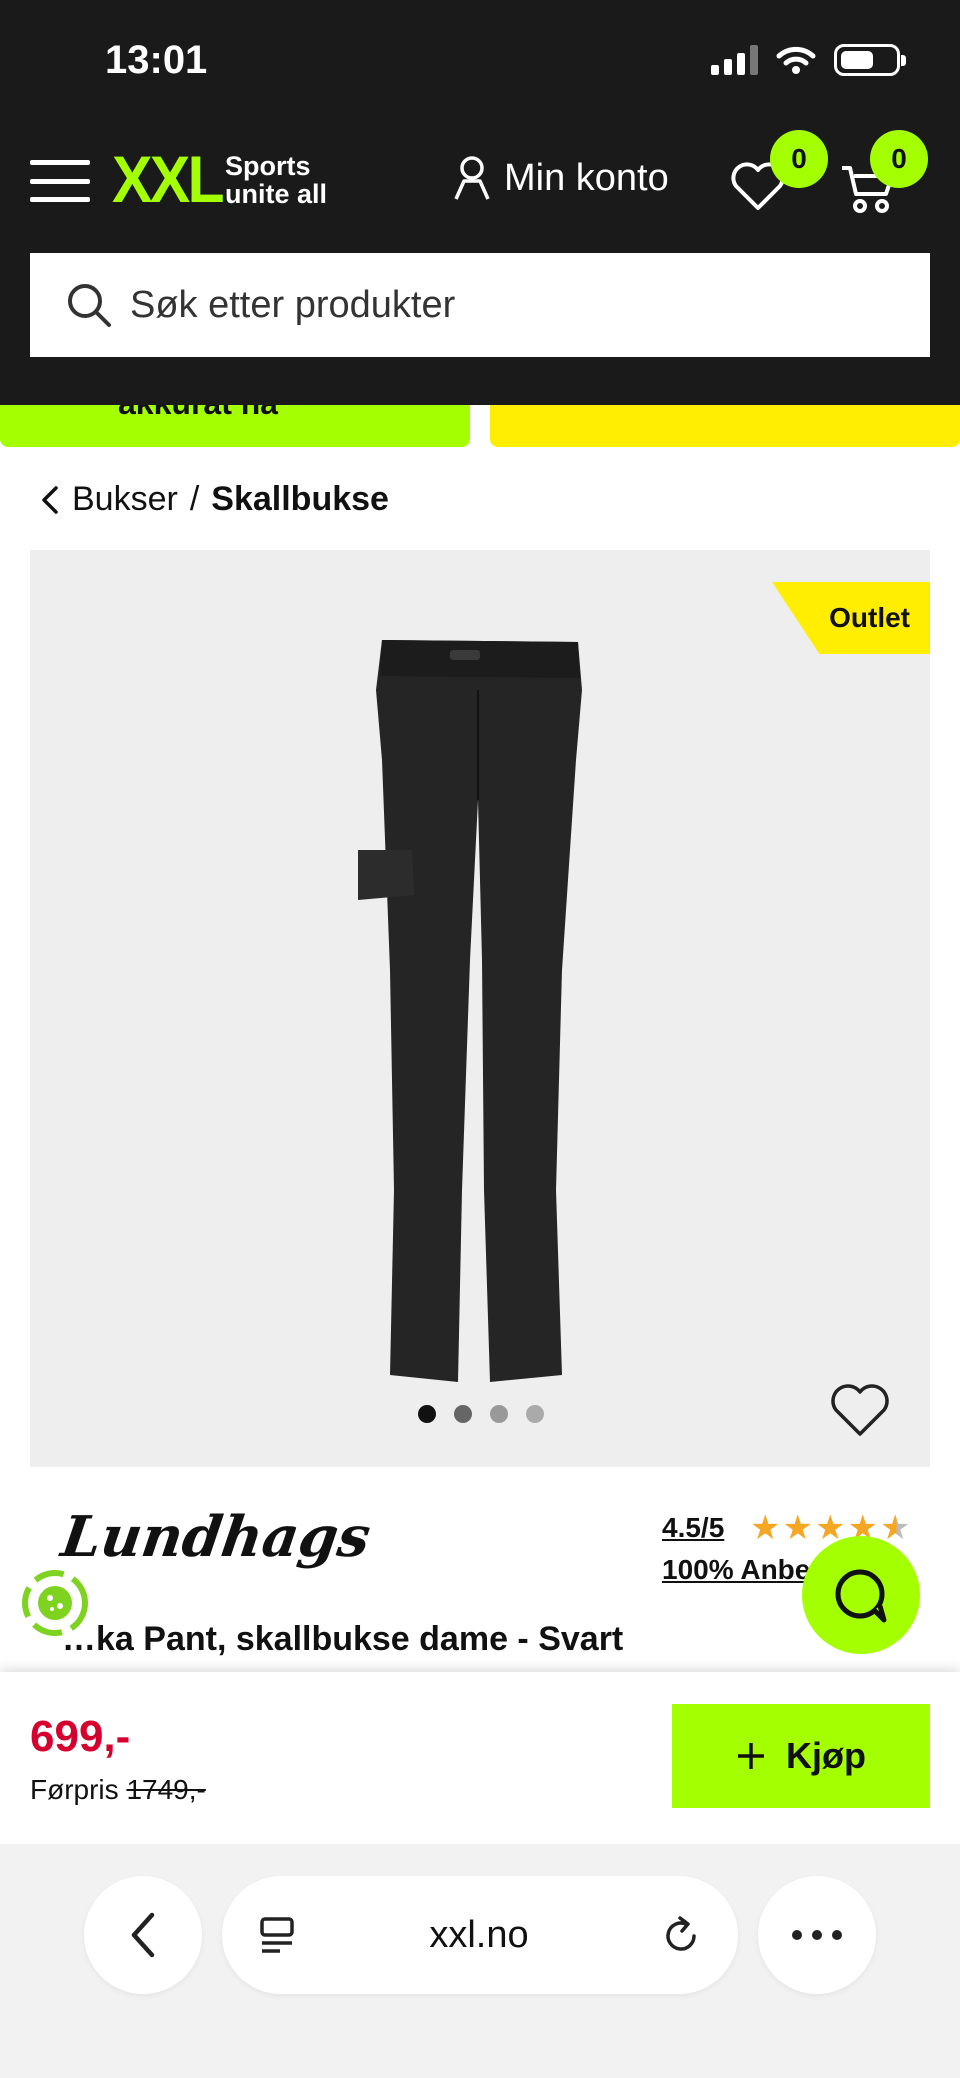 This screenshot has width=960, height=2078. What do you see at coordinates (235, 426) in the screenshot?
I see `promo-banner-green: akkurat nå` at bounding box center [235, 426].